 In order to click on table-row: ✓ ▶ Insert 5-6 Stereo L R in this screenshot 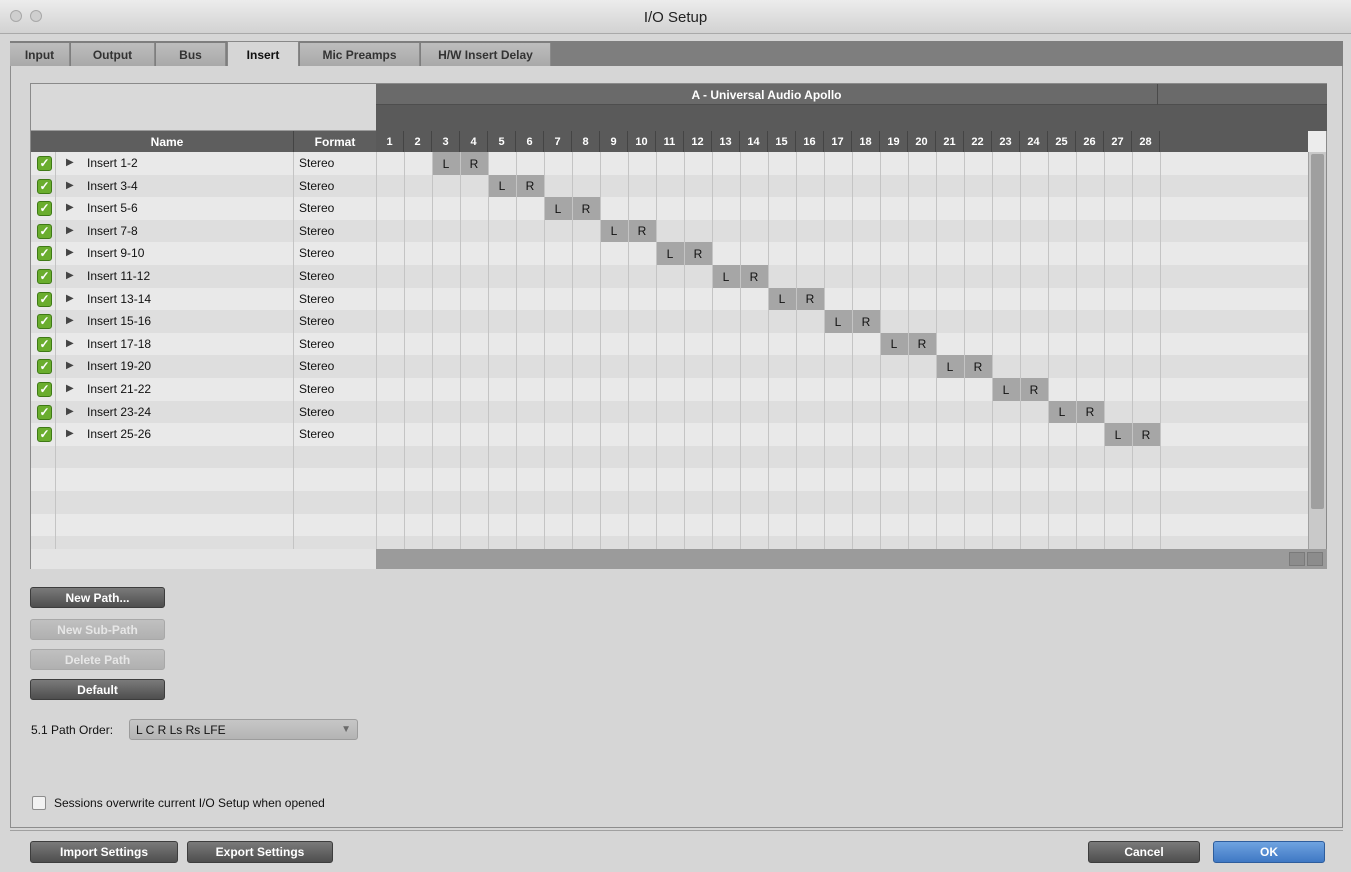, I will do `click(669, 209)`.